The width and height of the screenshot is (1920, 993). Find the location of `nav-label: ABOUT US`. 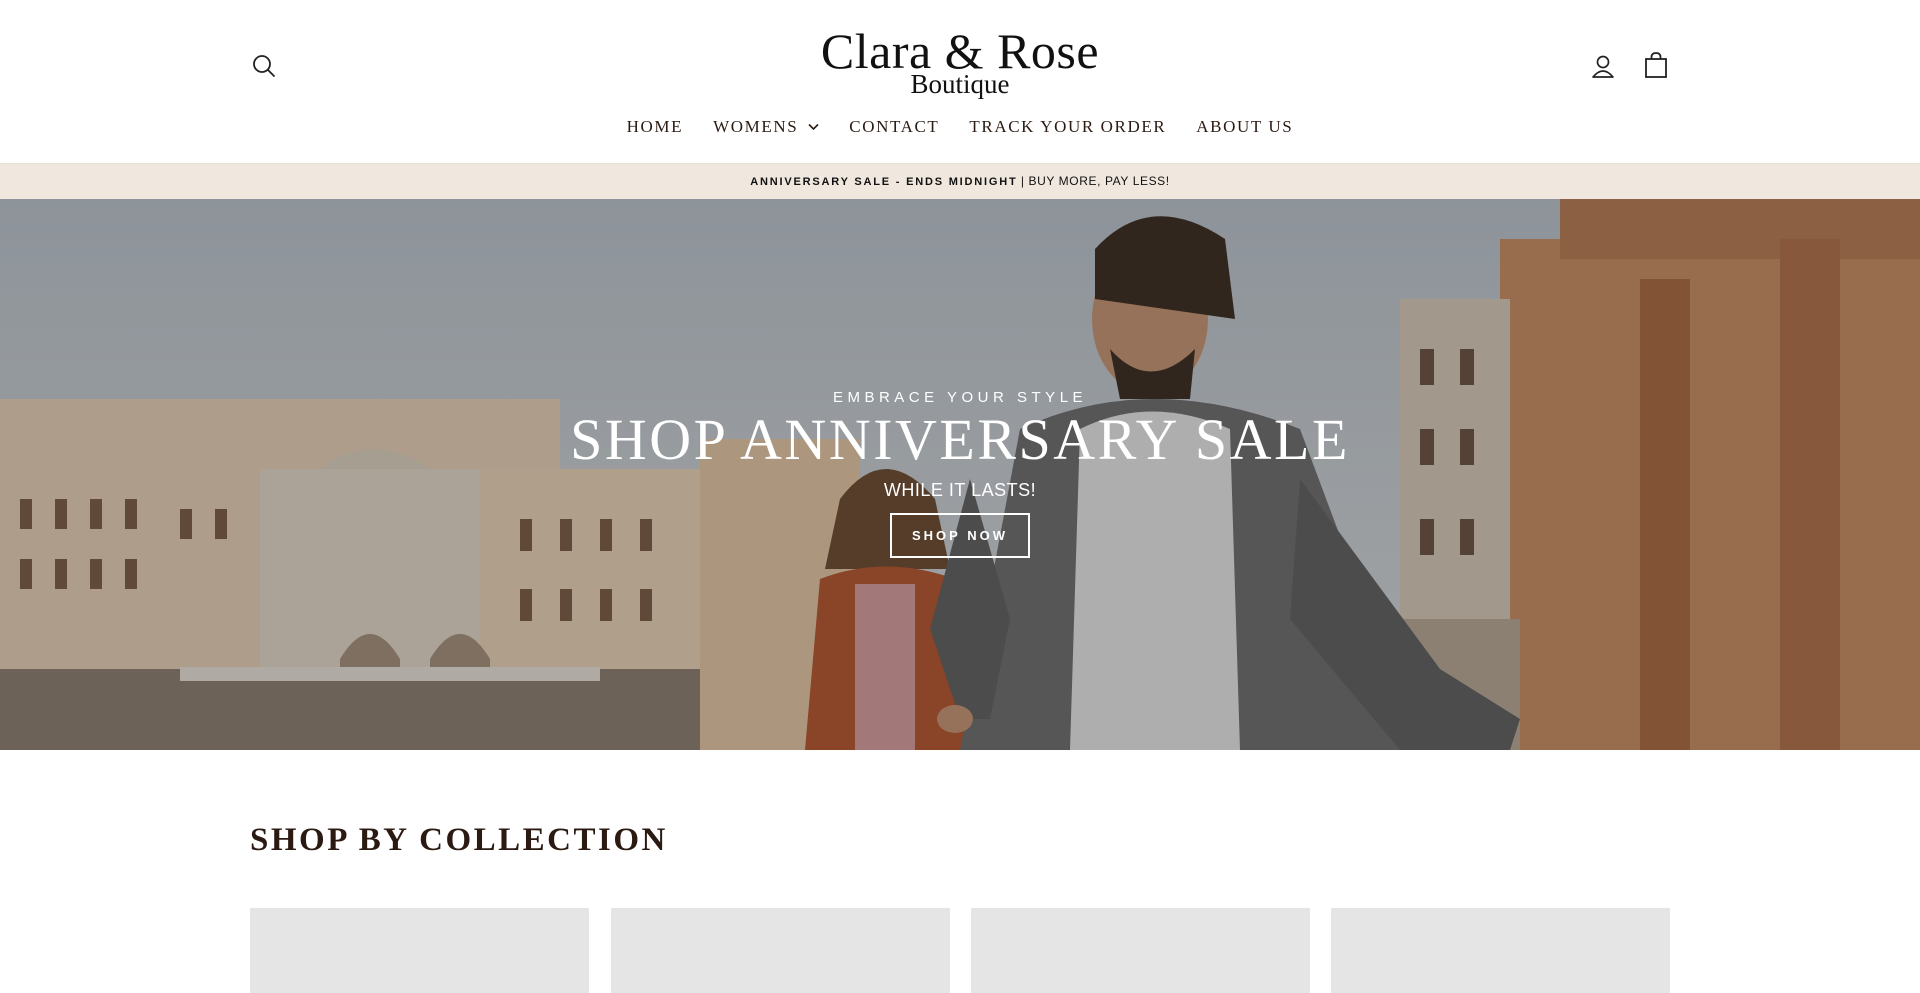

nav-label: ABOUT US is located at coordinates (1245, 126).